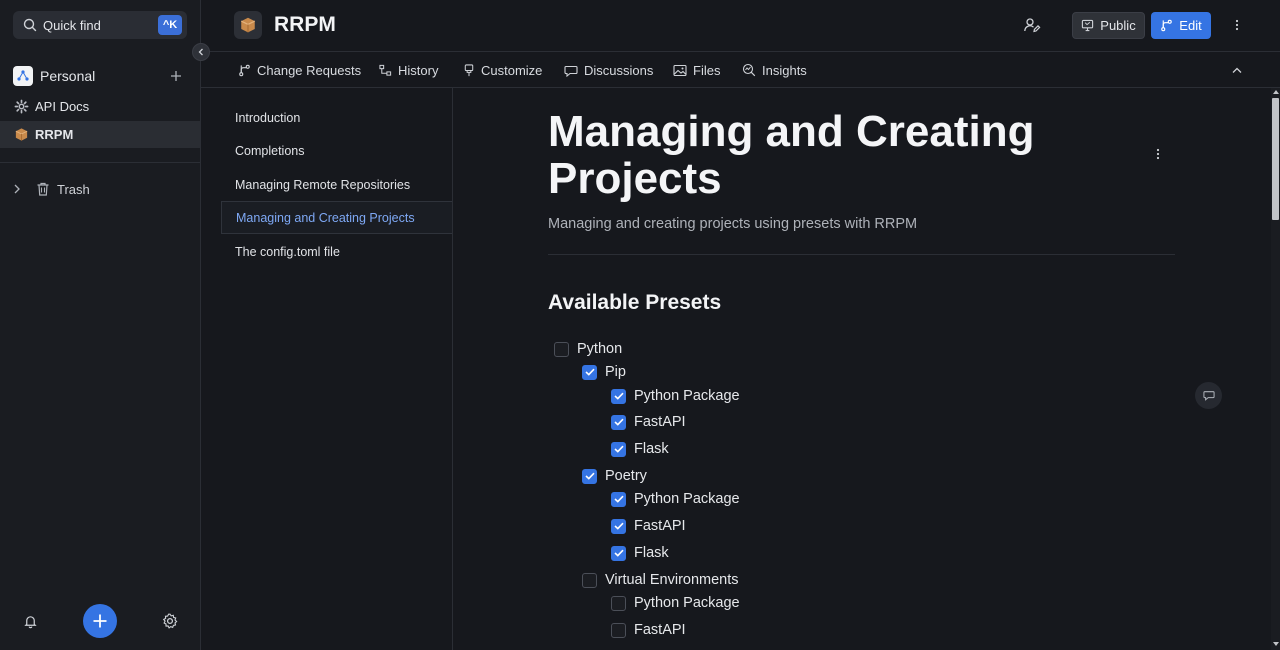  I want to click on comment-icon, so click(1208, 396).